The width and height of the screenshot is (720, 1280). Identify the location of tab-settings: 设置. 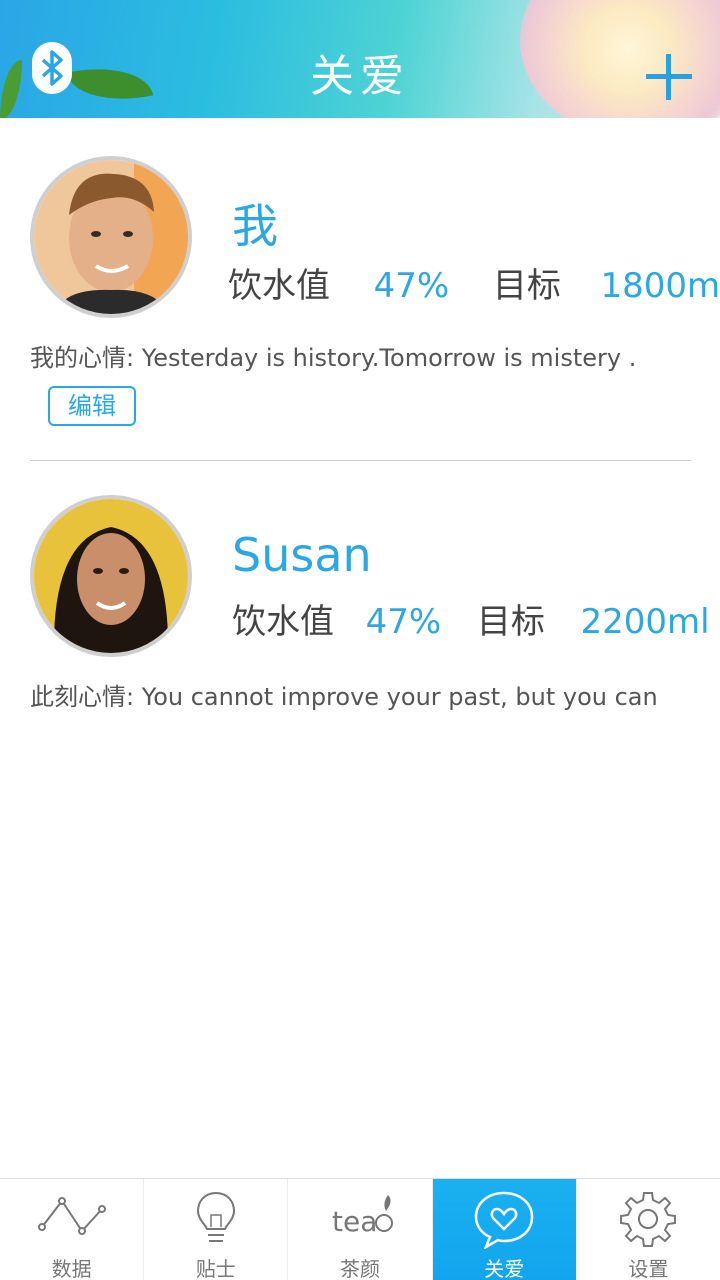
(648, 1229).